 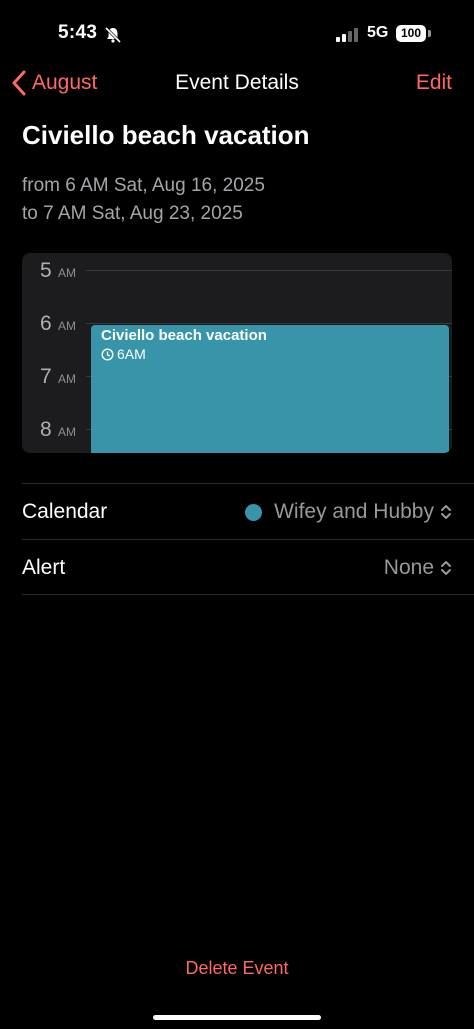 I want to click on alert-label: Alert, so click(x=44, y=567).